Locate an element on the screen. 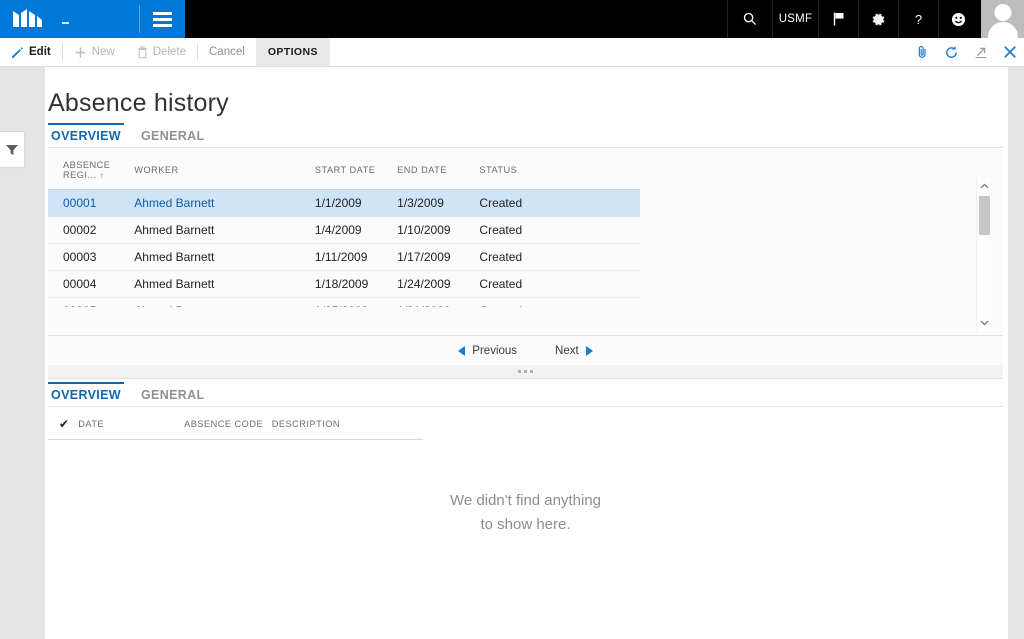  user-avatar is located at coordinates (1001, 19).